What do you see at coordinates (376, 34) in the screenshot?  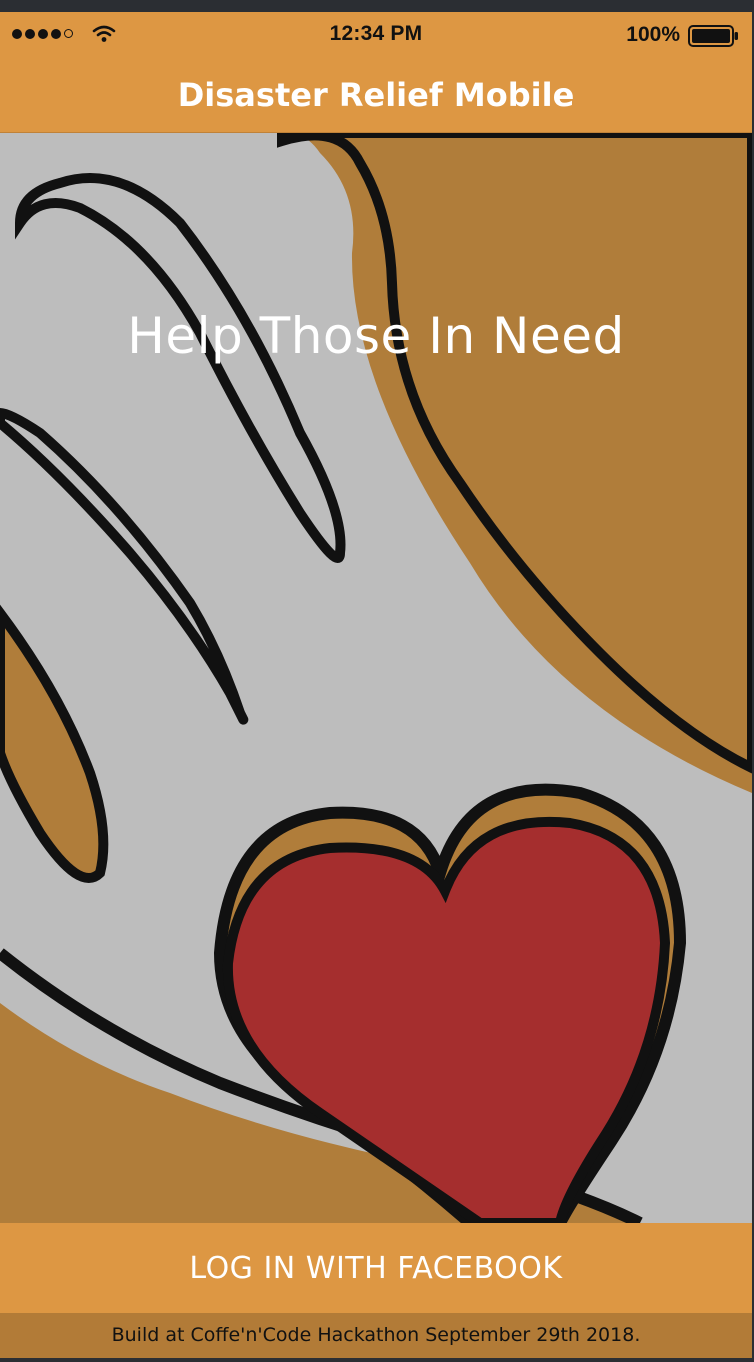 I see `status-bar: 12:34 PM 100%` at bounding box center [376, 34].